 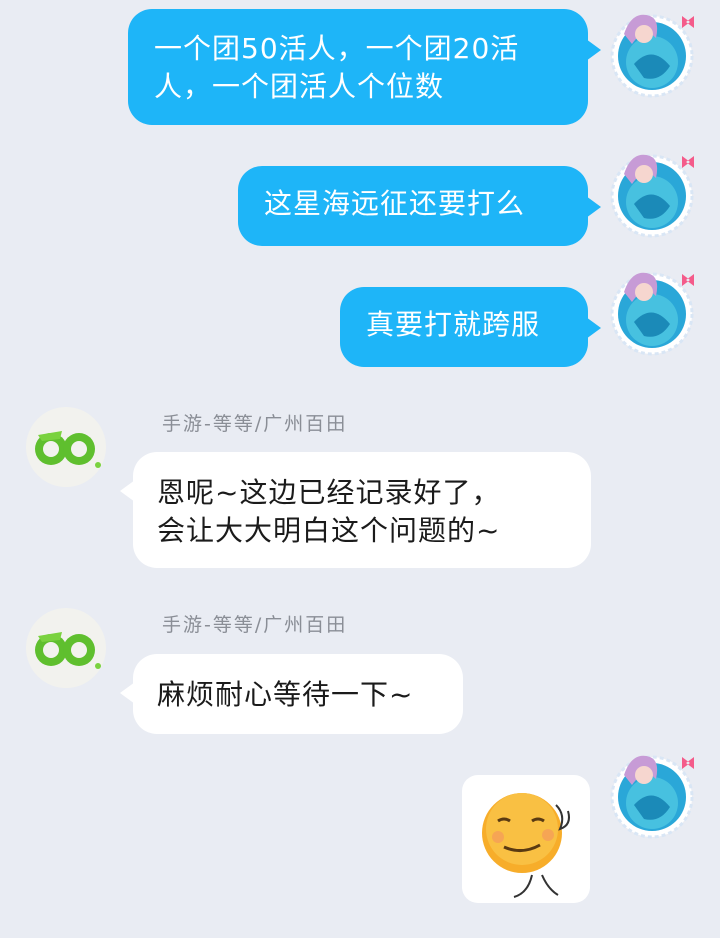 I want to click on message-bubble-incoming: 麻烦耐心等待一下~, so click(x=291, y=694).